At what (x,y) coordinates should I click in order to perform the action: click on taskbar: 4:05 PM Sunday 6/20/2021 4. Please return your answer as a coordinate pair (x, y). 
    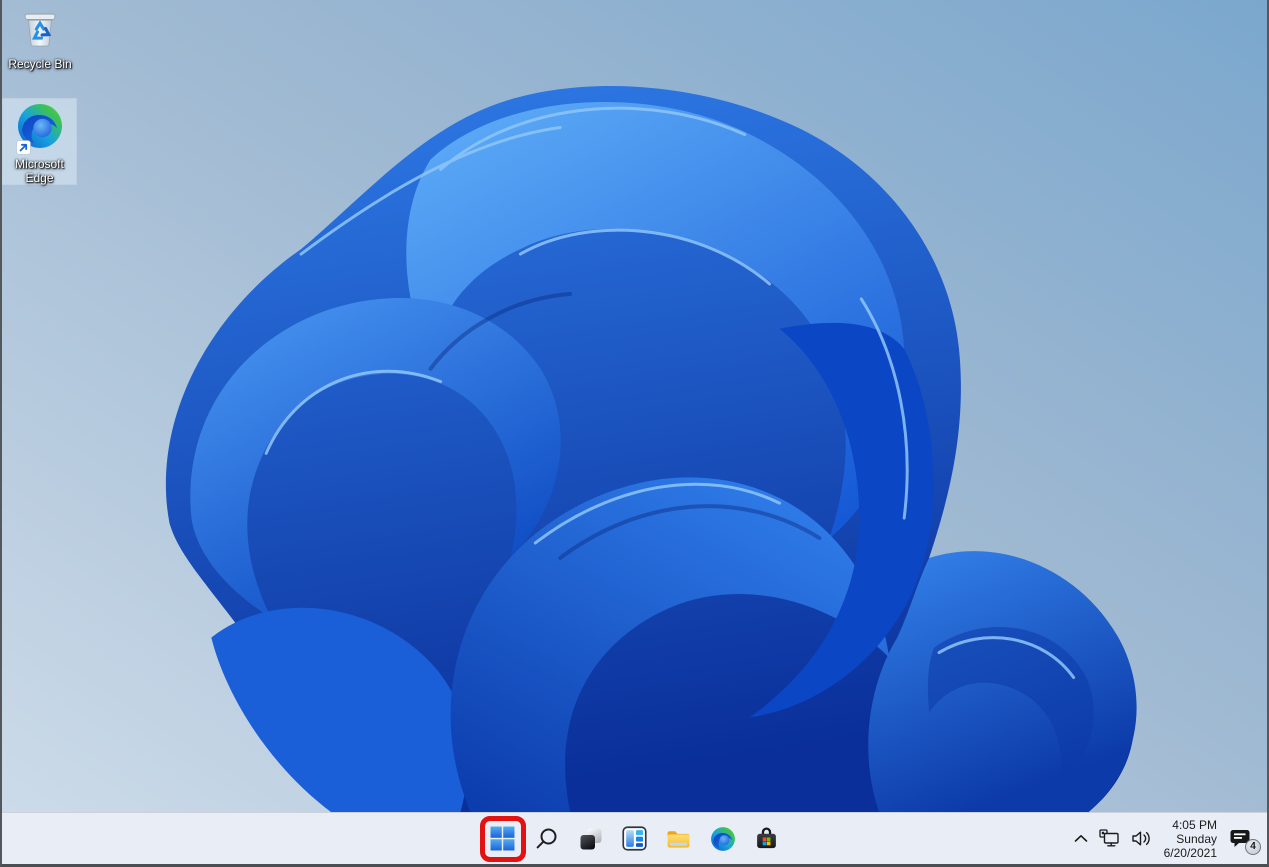
    Looking at the image, I should click on (634, 838).